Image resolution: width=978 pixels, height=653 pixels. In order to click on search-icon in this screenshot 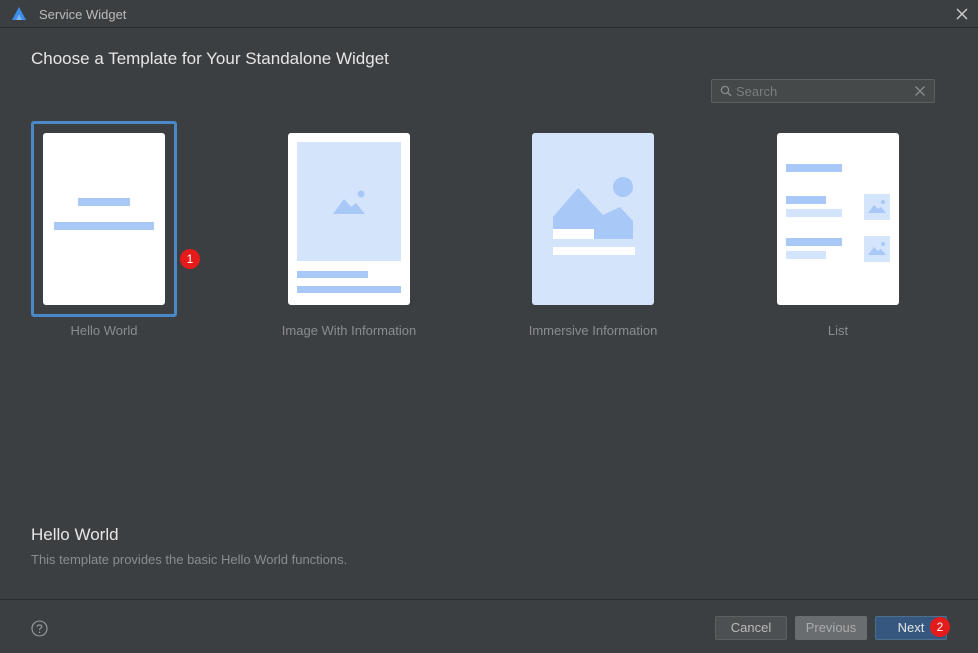, I will do `click(726, 91)`.